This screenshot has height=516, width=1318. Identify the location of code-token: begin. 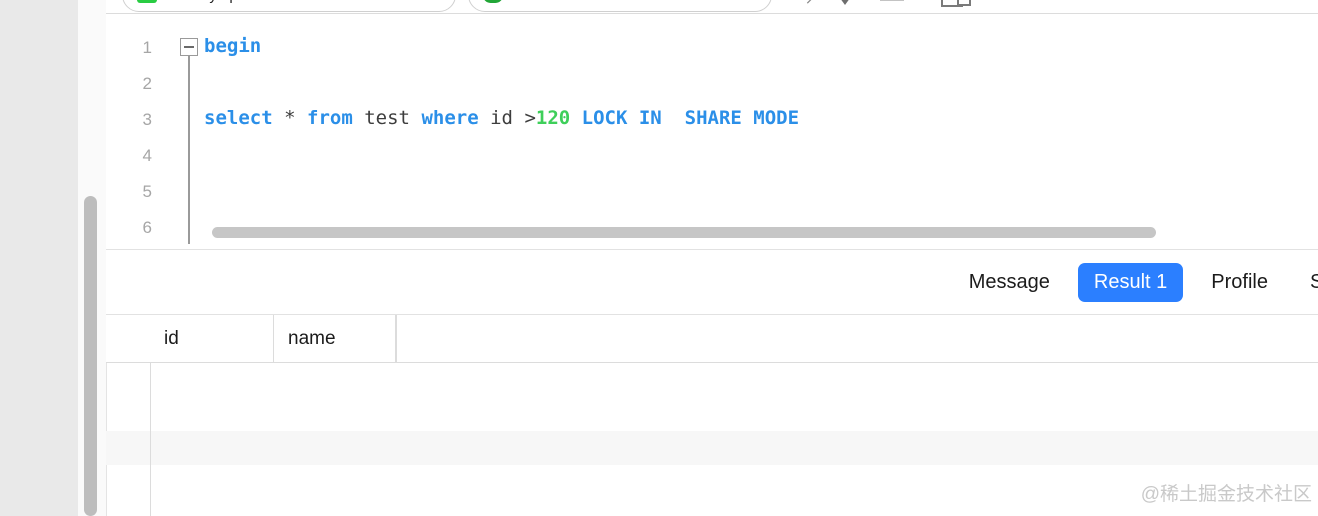
(233, 46).